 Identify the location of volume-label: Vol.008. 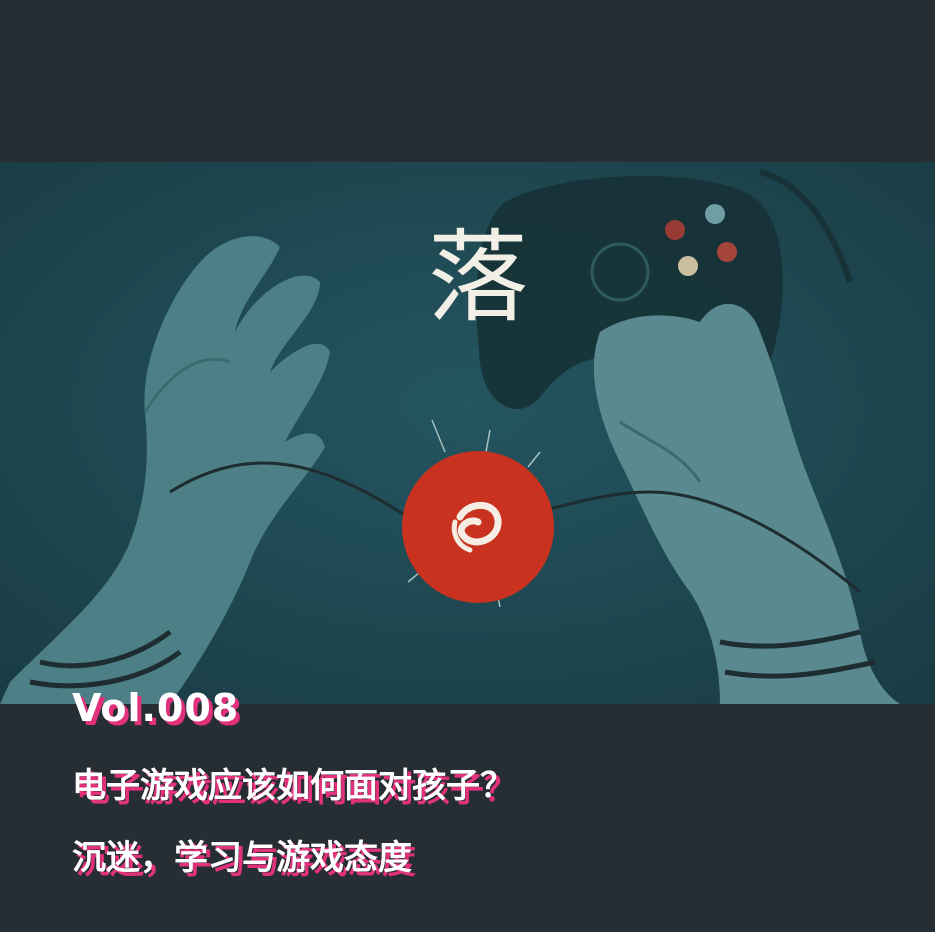
(156, 708).